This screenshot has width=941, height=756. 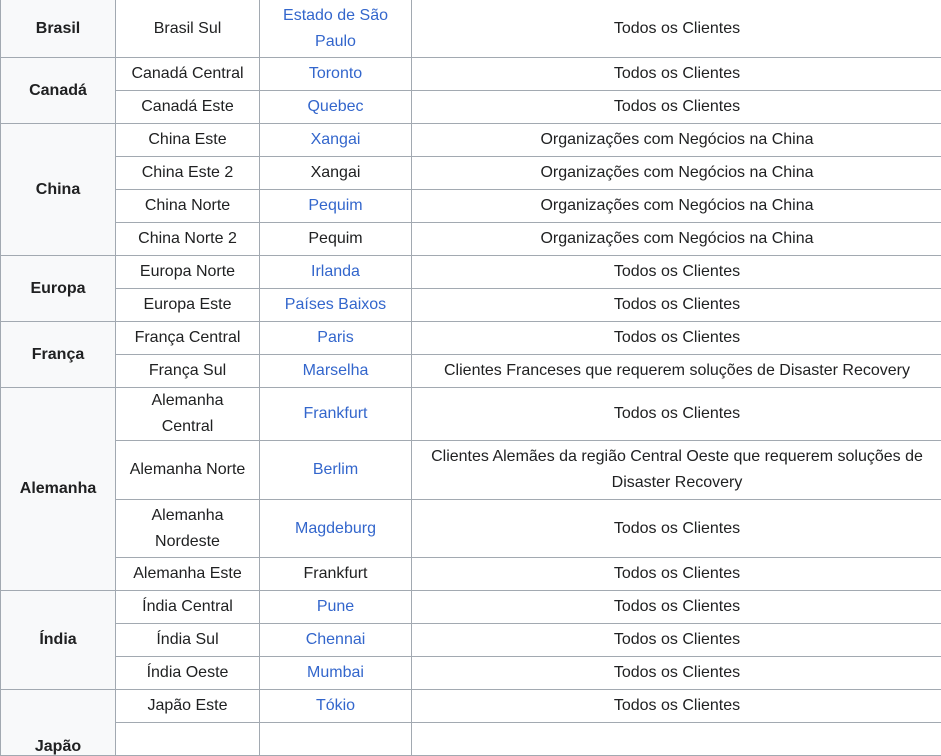 What do you see at coordinates (676, 739) in the screenshot?
I see `availability-cell` at bounding box center [676, 739].